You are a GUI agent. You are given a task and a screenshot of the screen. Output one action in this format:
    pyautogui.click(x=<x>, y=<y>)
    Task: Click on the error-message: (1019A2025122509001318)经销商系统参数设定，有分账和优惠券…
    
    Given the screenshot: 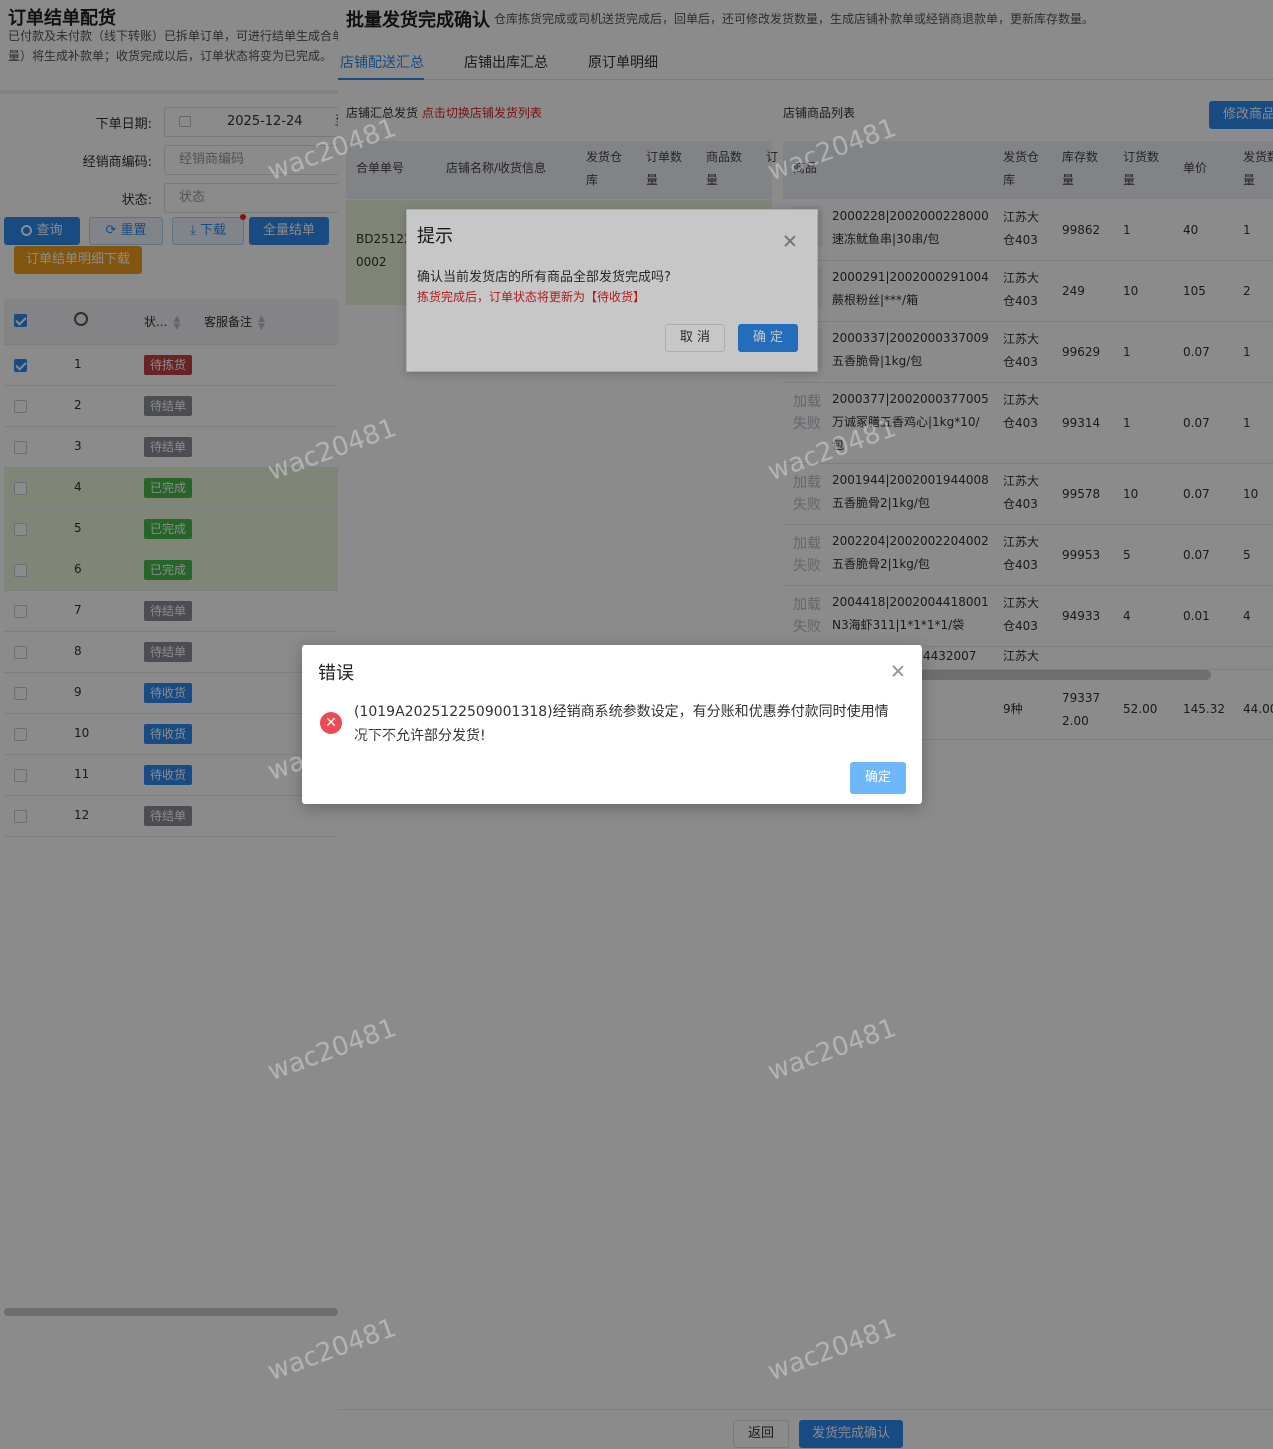 What is the action you would take?
    pyautogui.click(x=621, y=724)
    